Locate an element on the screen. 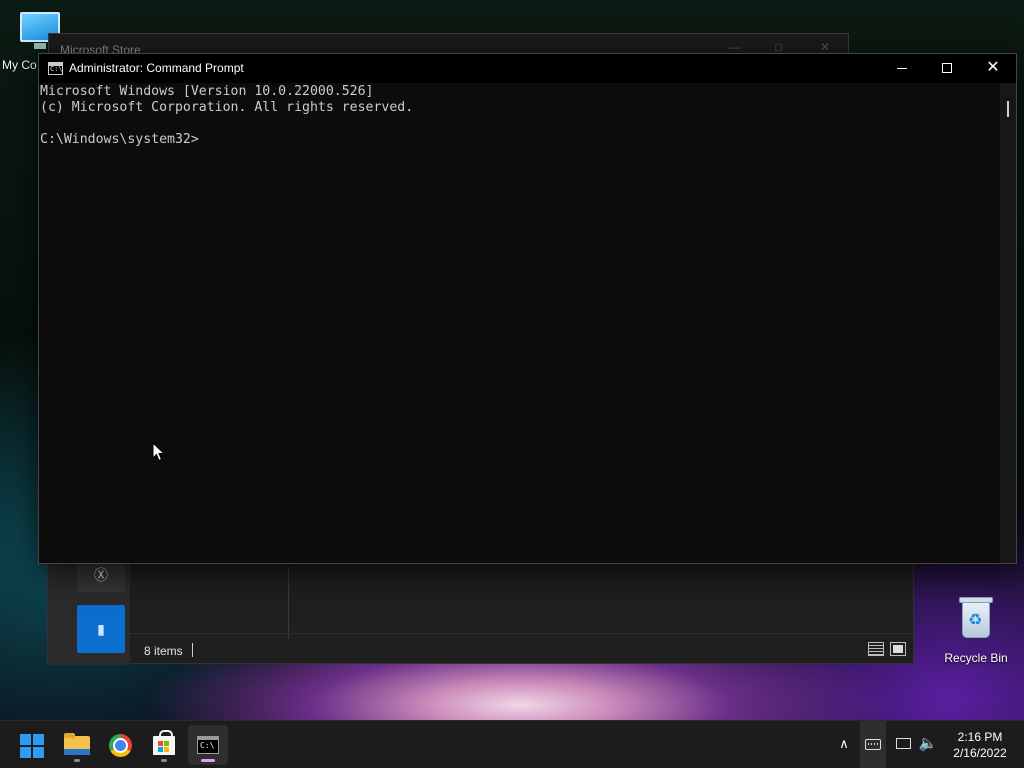  taskbar-chrome is located at coordinates (120, 745).